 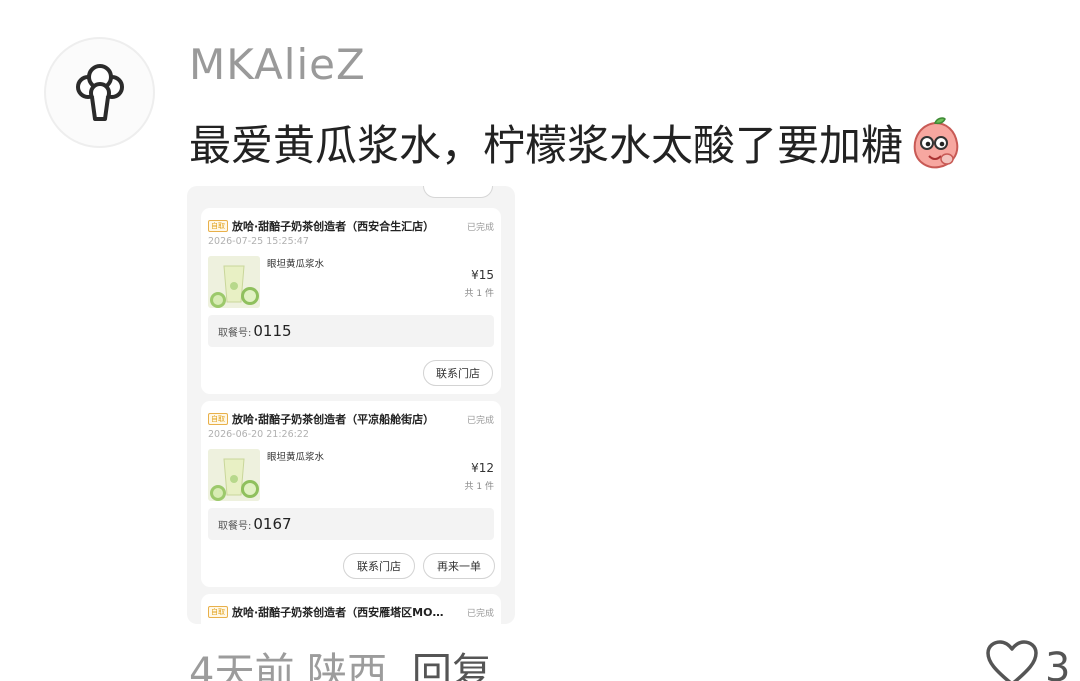 What do you see at coordinates (1012, 660) in the screenshot?
I see `heart-outline-icon` at bounding box center [1012, 660].